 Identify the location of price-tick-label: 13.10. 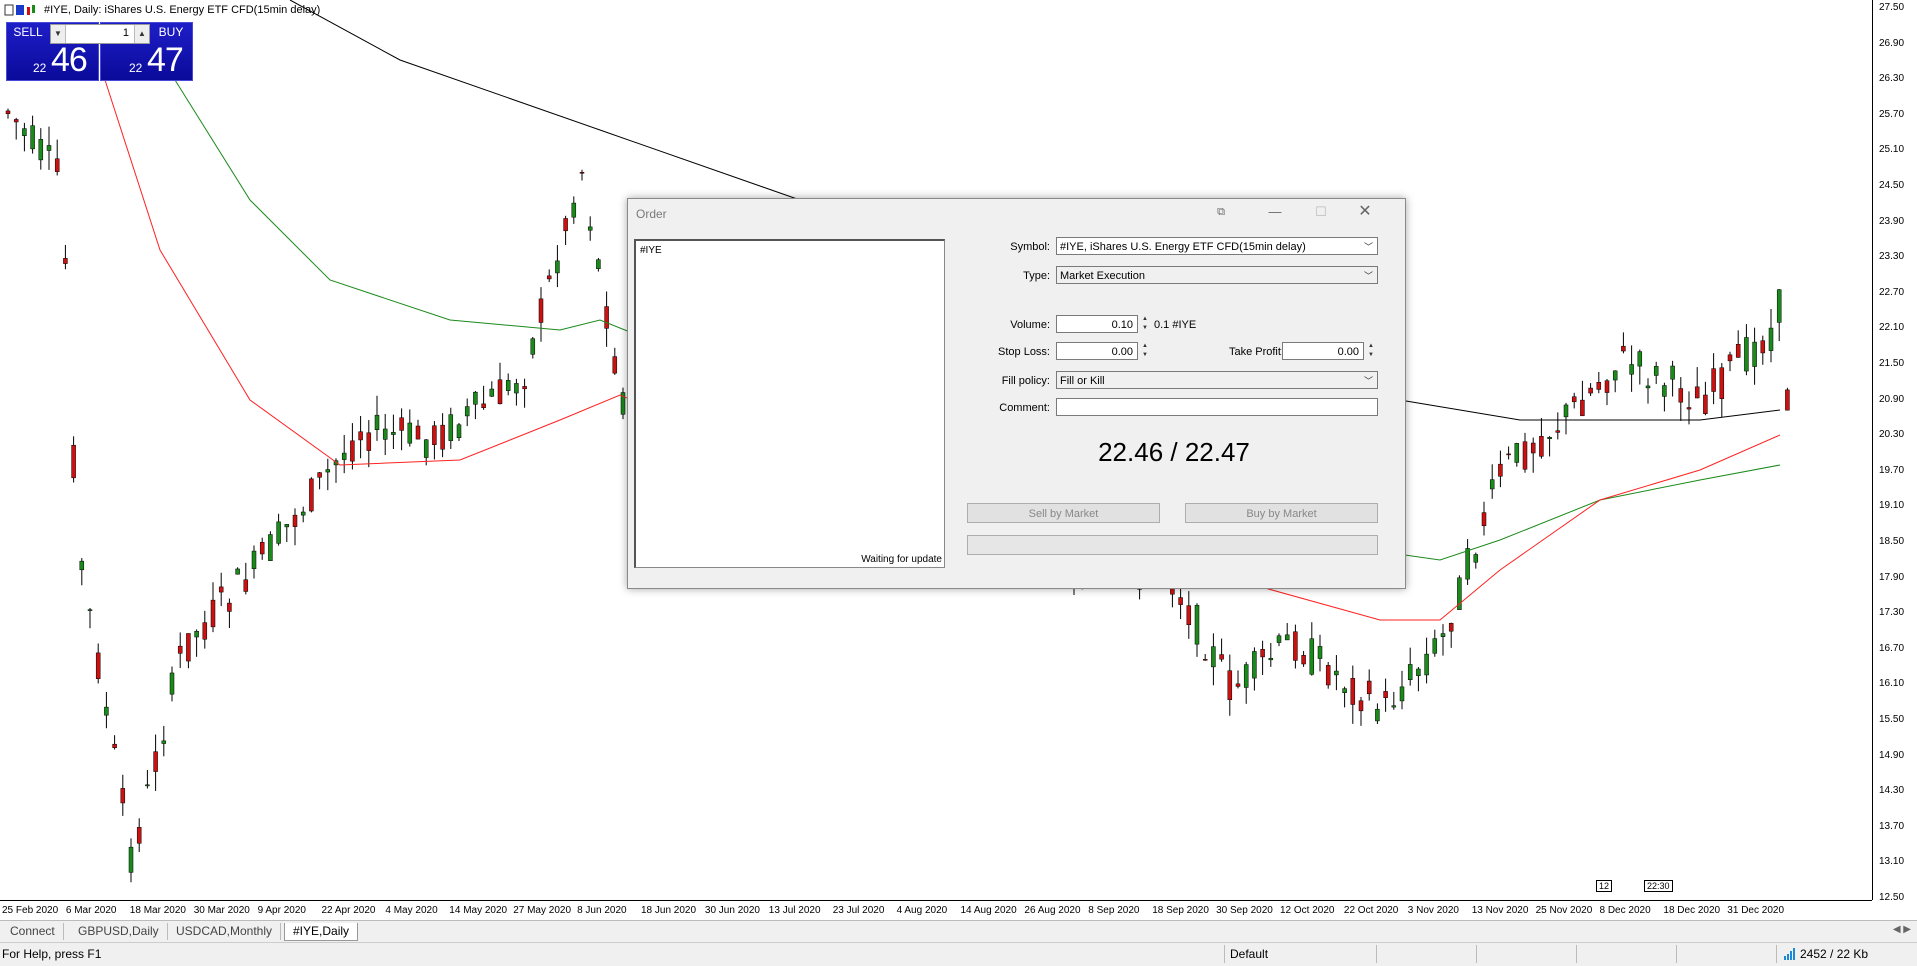
(1892, 862).